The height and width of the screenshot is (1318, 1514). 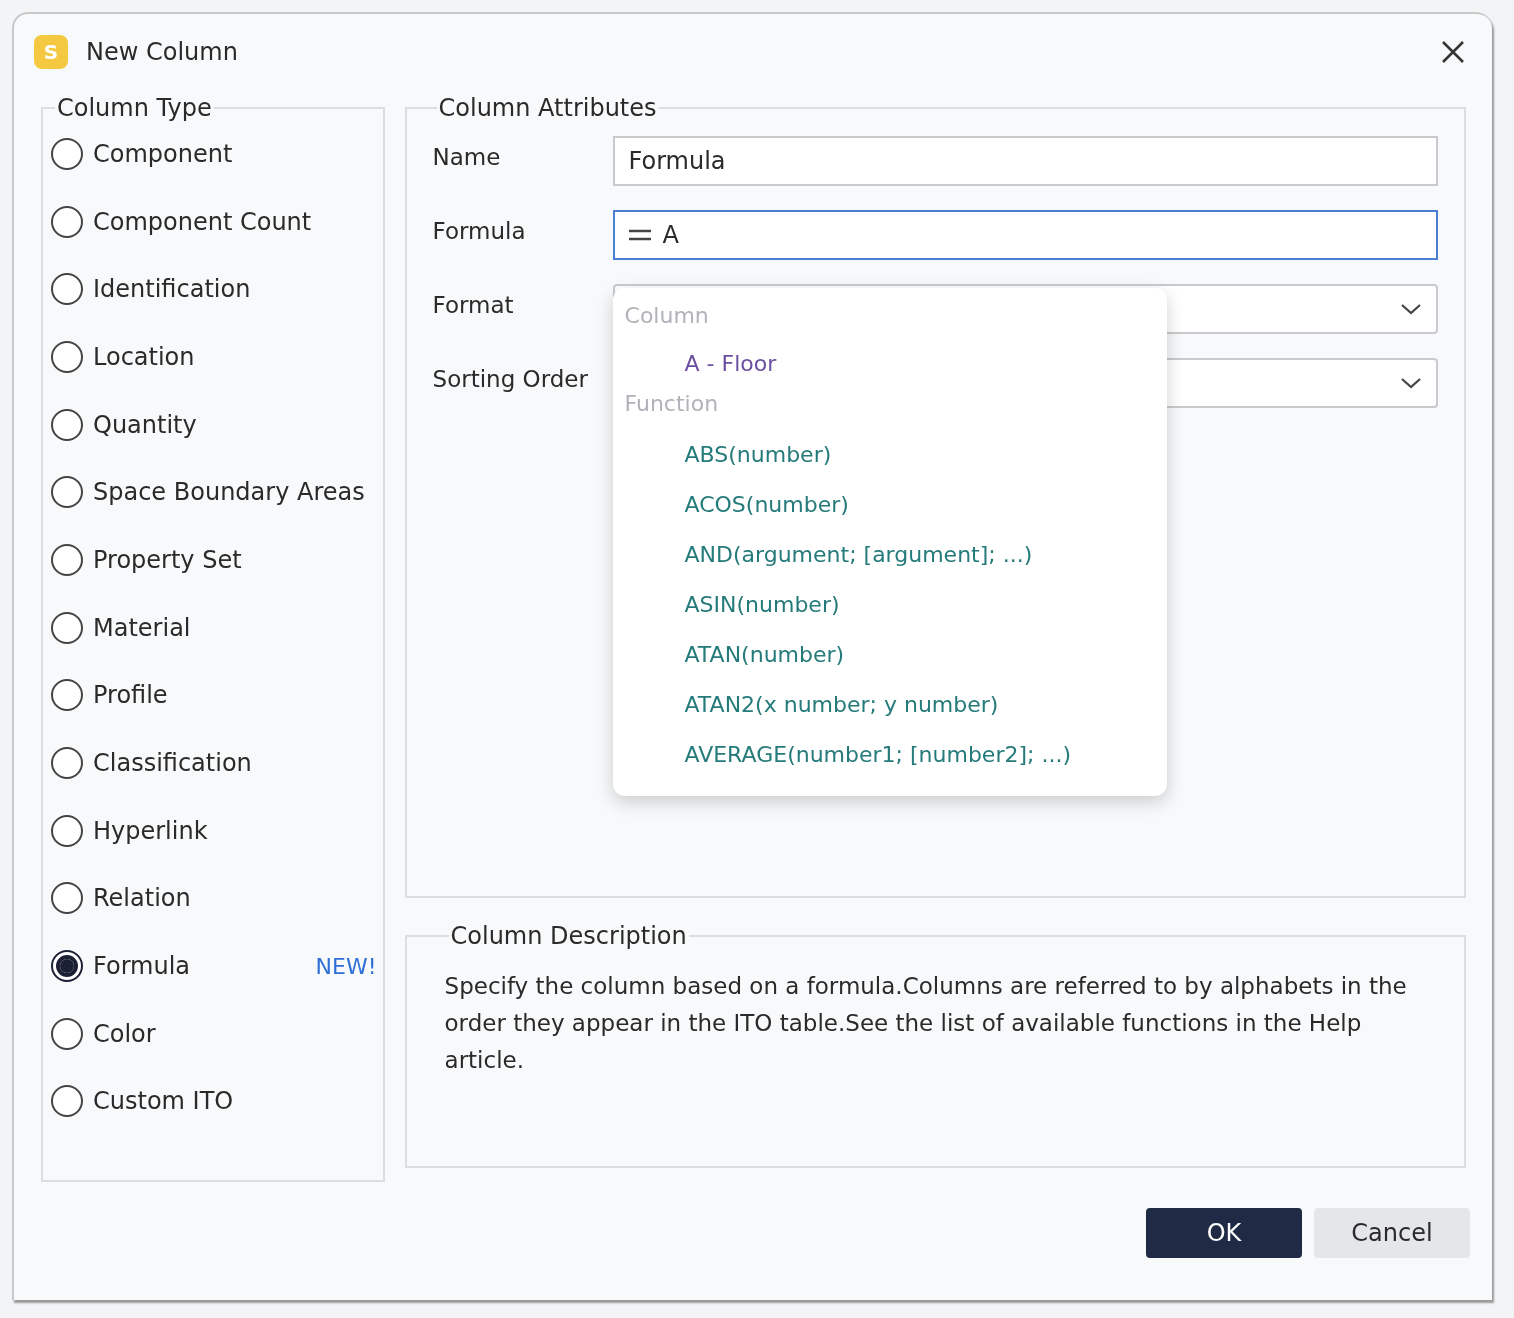 I want to click on radio-label: Identification, so click(x=172, y=289).